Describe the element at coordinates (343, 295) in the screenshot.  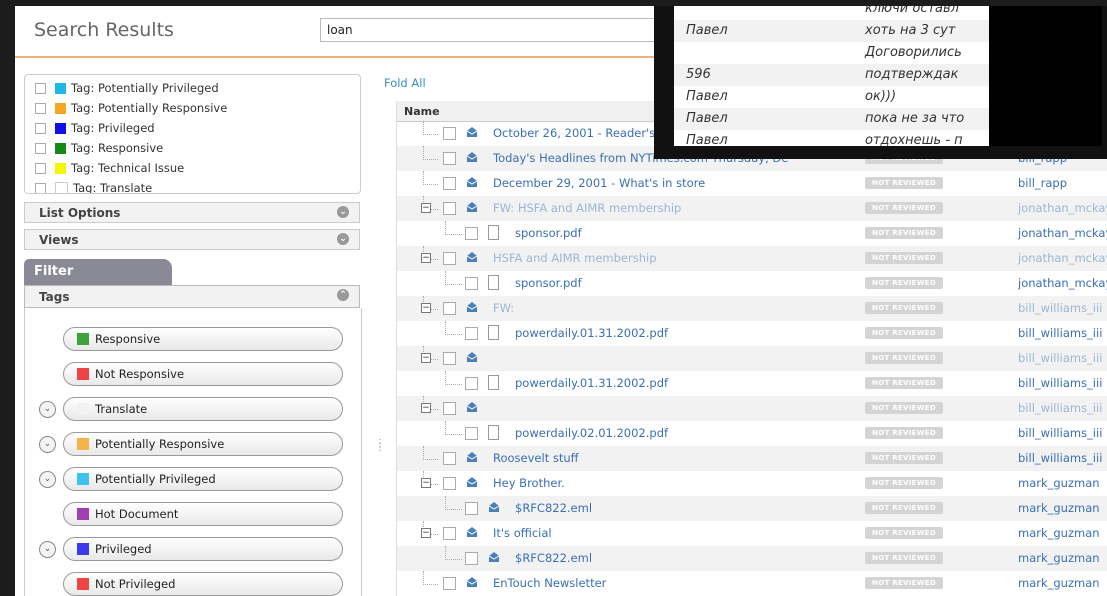
I see `chevron-up-icon: ⌃` at that location.